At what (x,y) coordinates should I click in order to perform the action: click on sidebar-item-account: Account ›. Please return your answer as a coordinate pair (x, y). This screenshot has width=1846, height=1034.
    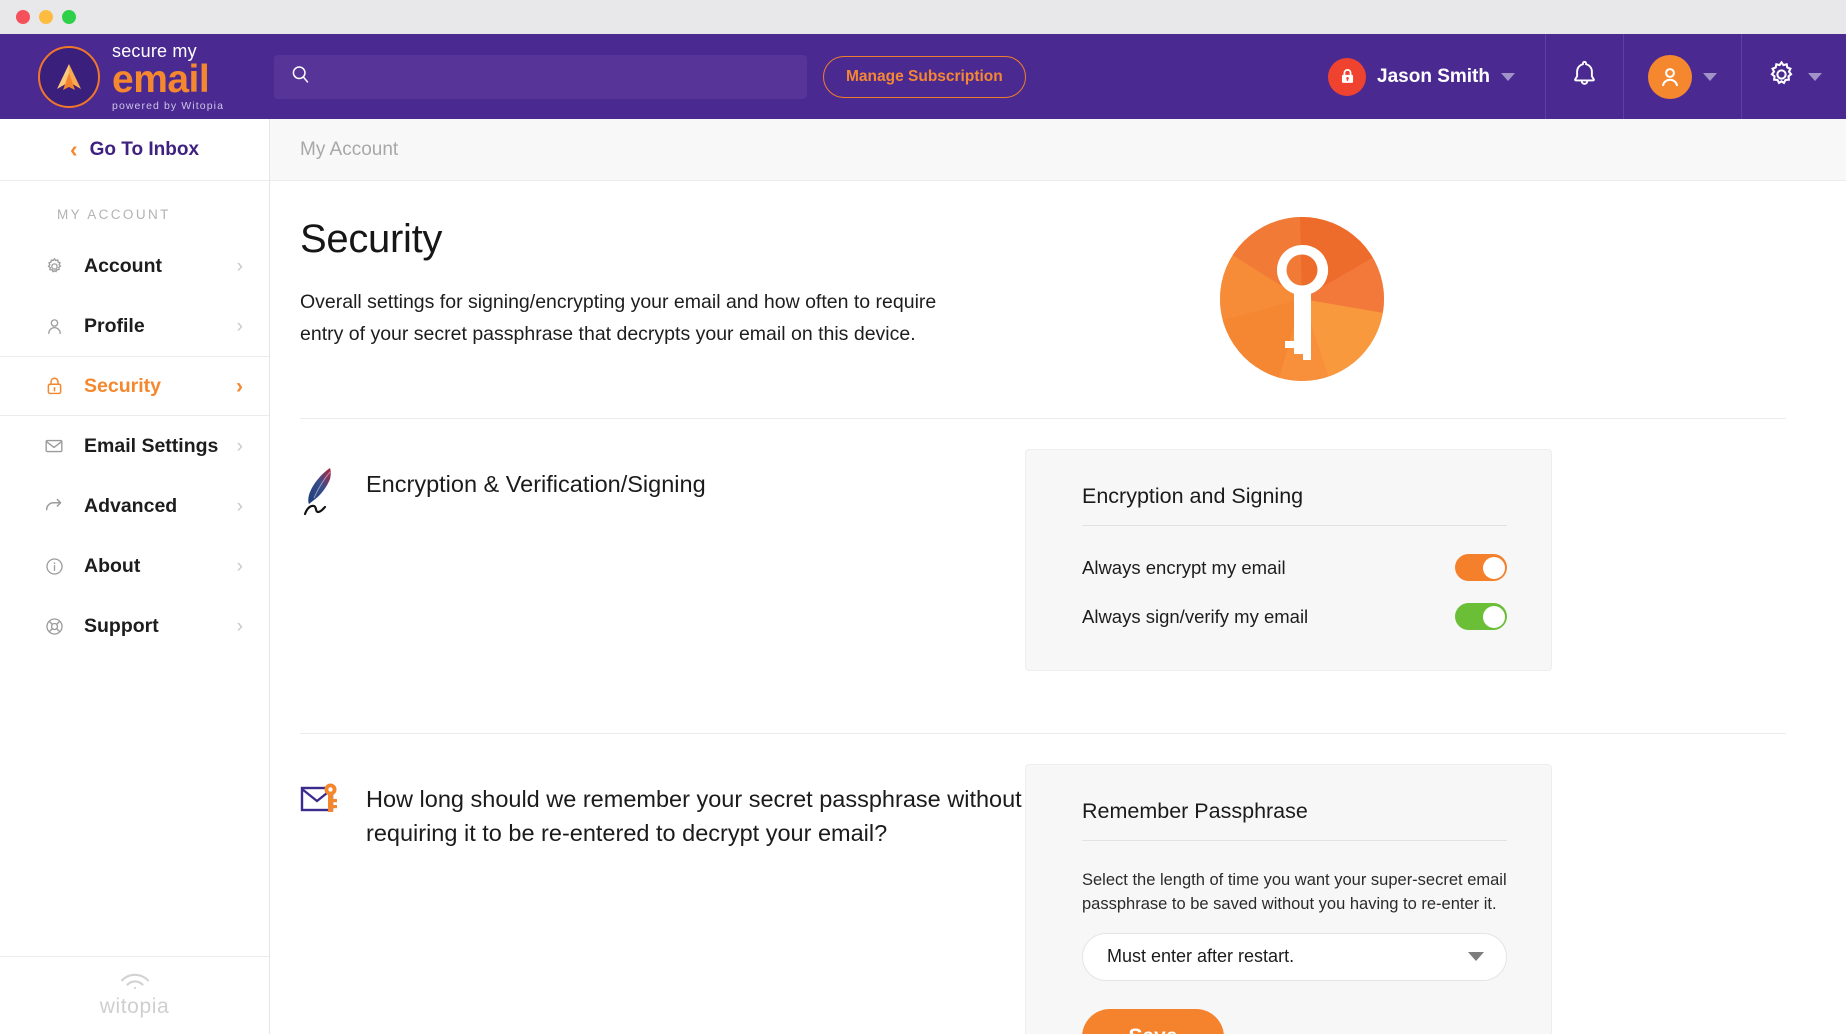
    Looking at the image, I should click on (134, 266).